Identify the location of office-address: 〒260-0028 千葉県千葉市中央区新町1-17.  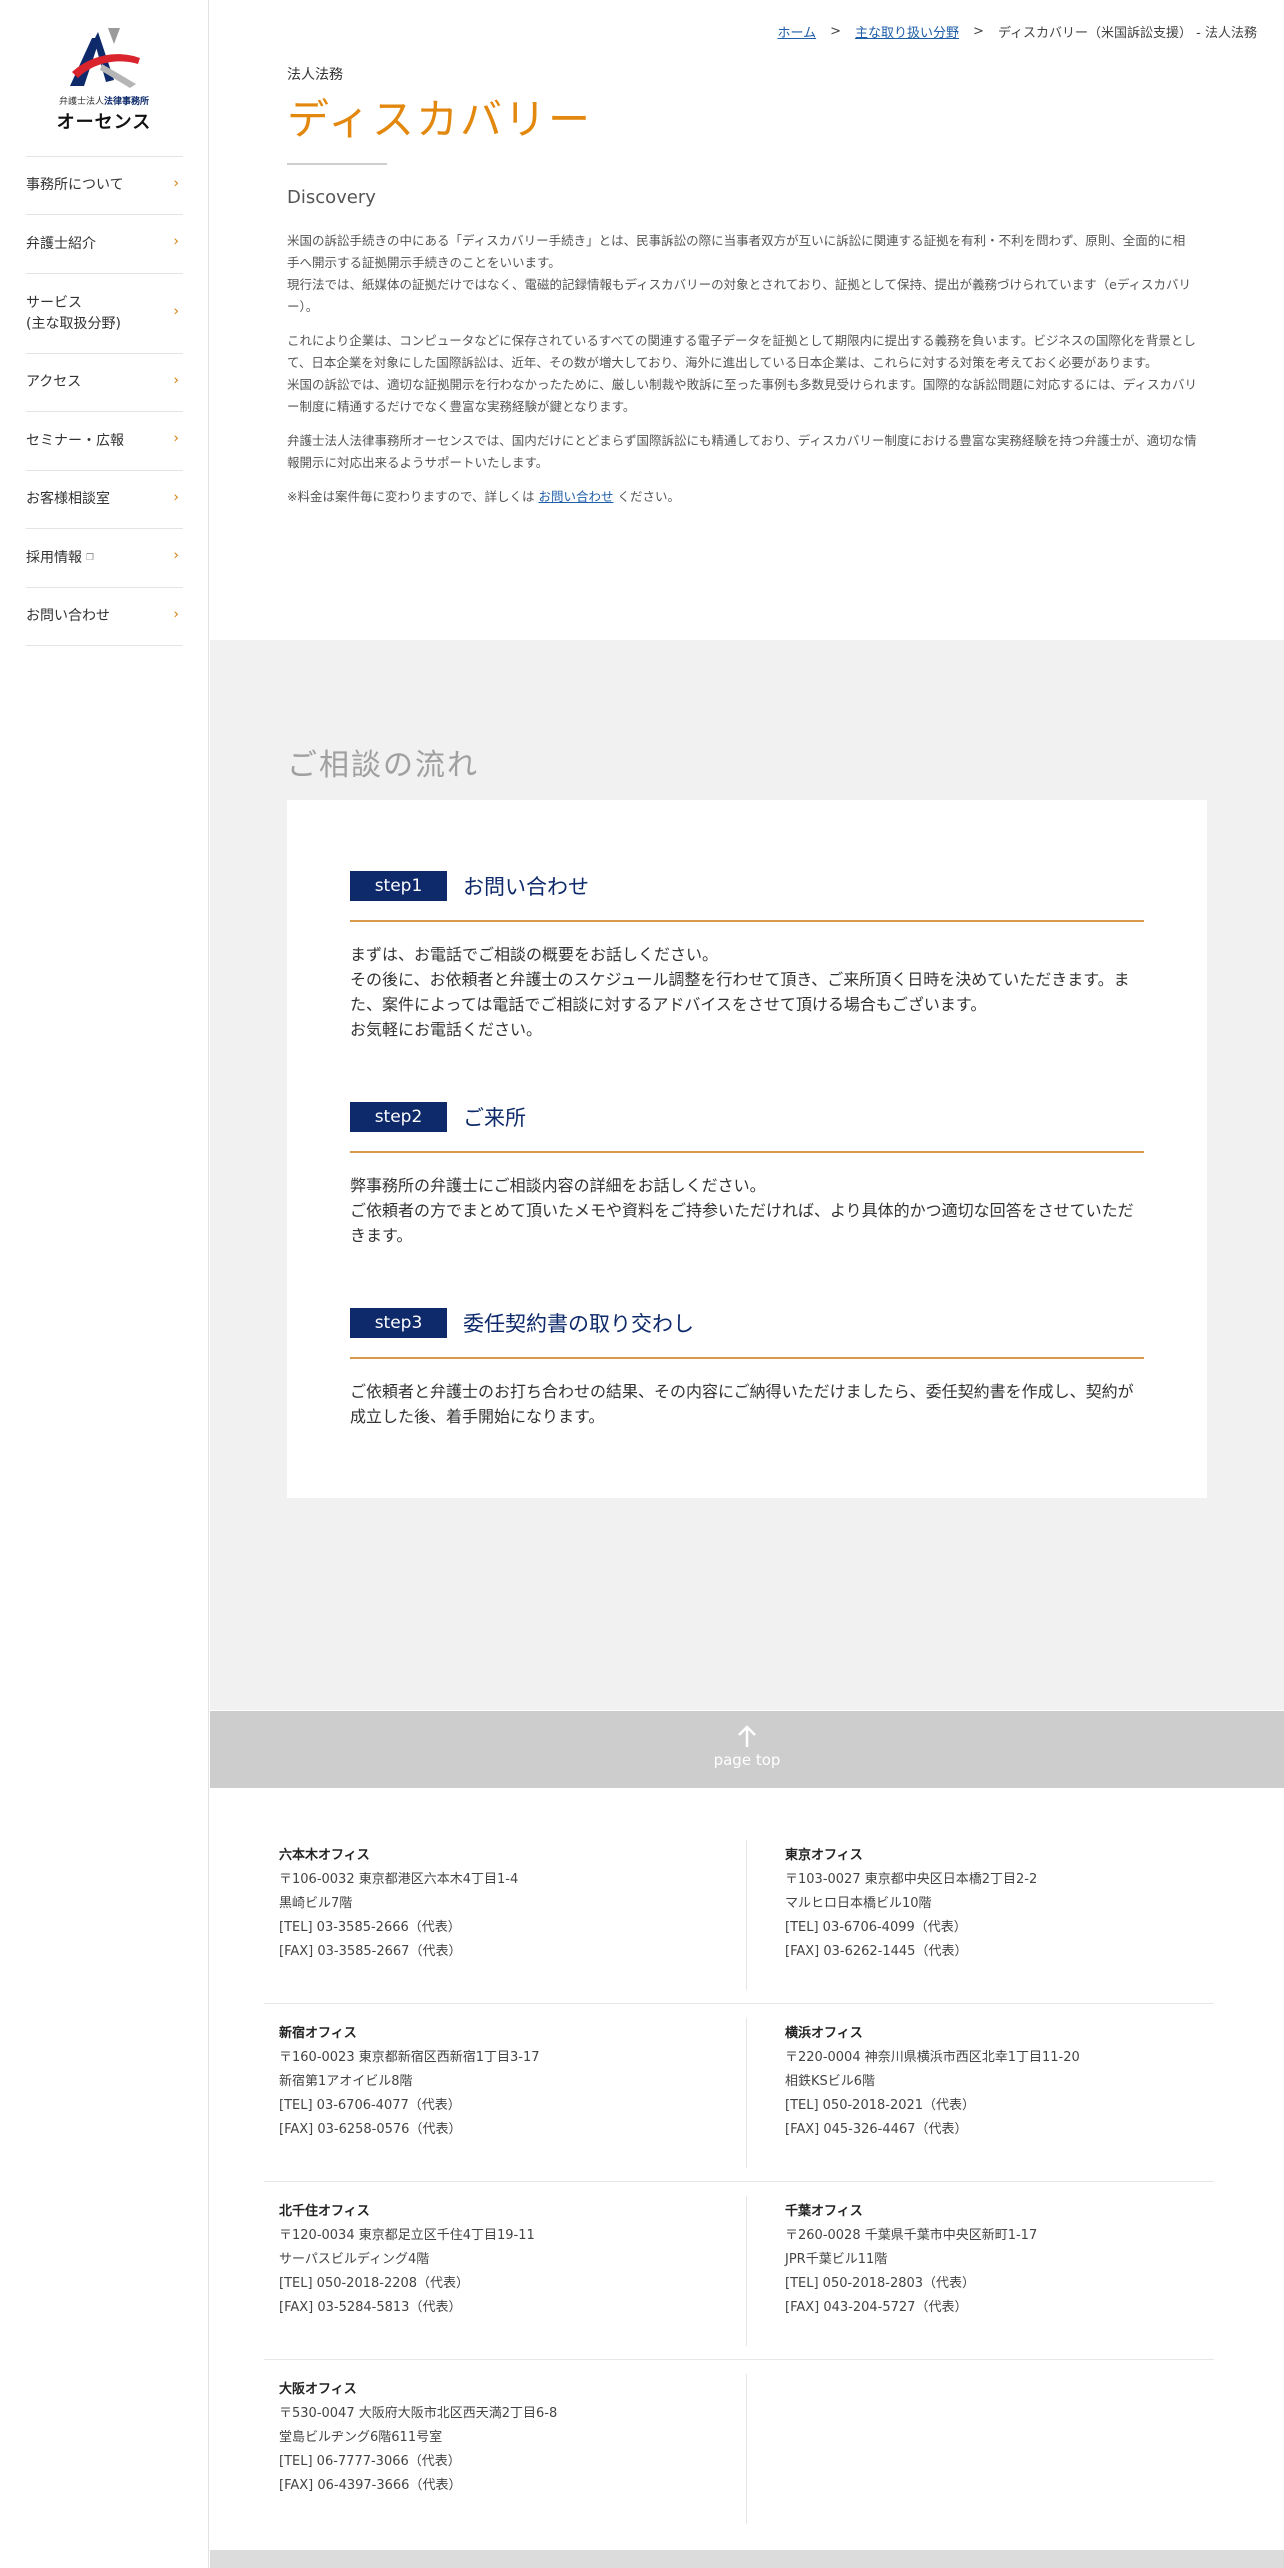
(911, 2235).